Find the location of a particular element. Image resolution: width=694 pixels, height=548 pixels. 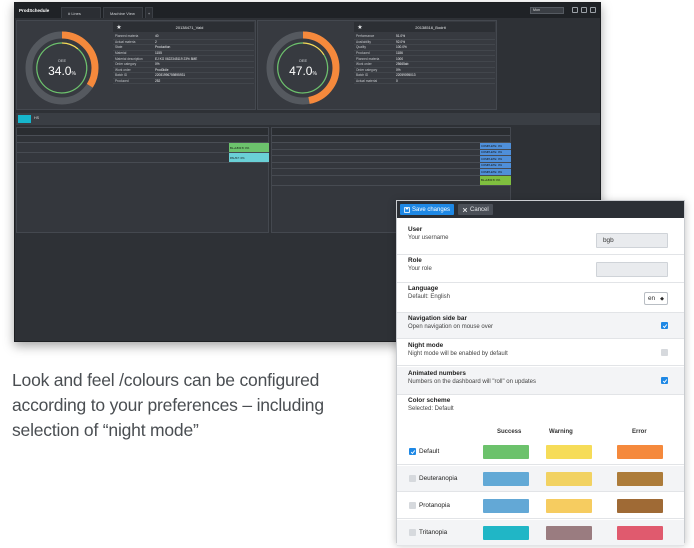

color-scheme-row: Deuteranopia is located at coordinates (540, 479).